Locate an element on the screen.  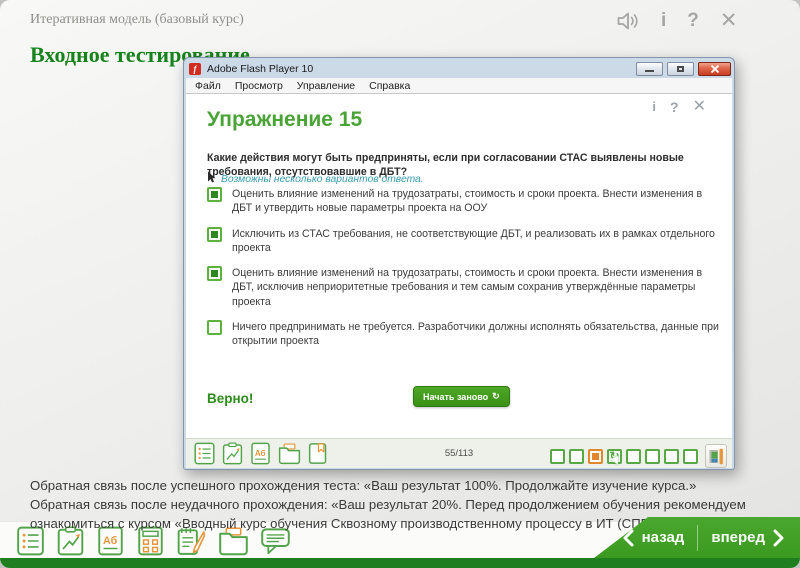
course-title: Итеративная модель (базовый курс) is located at coordinates (137, 19).